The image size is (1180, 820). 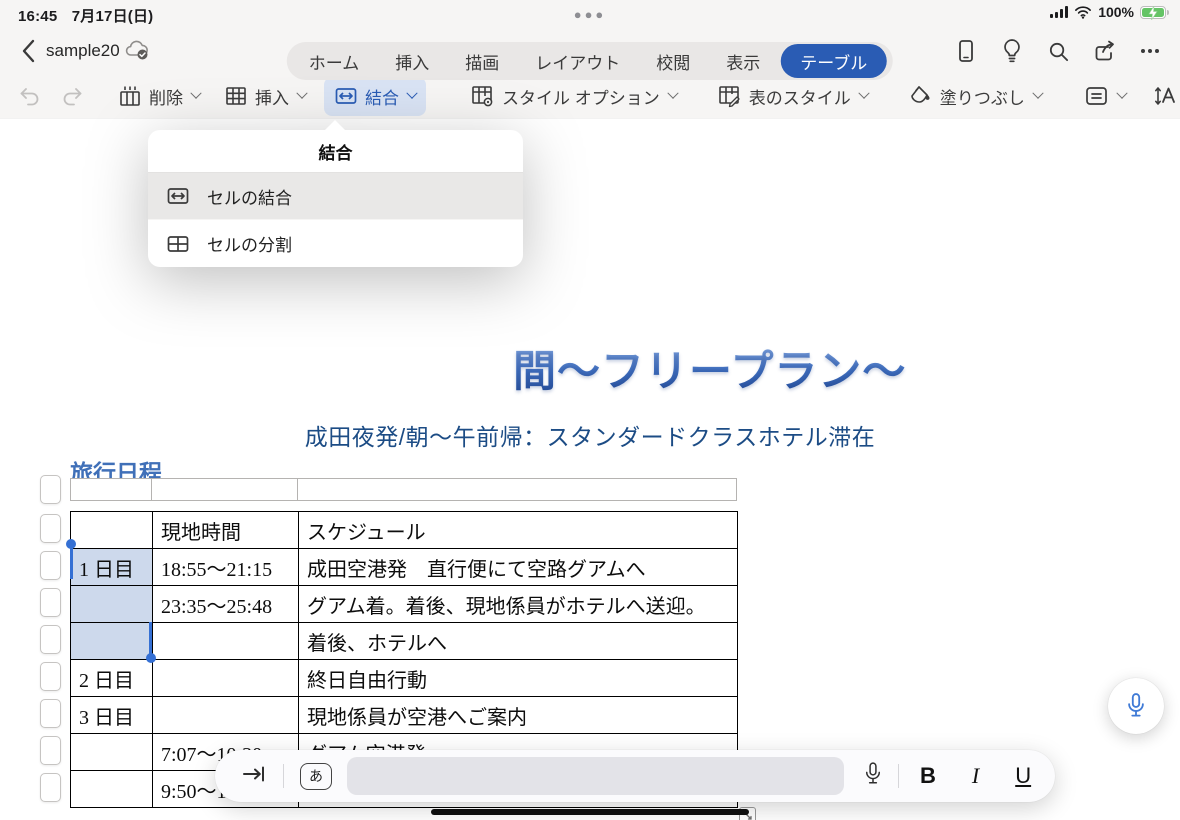 What do you see at coordinates (518, 604) in the screenshot?
I see `table-cell: グアム着。着後、現地係員がホテルへ送迎。` at bounding box center [518, 604].